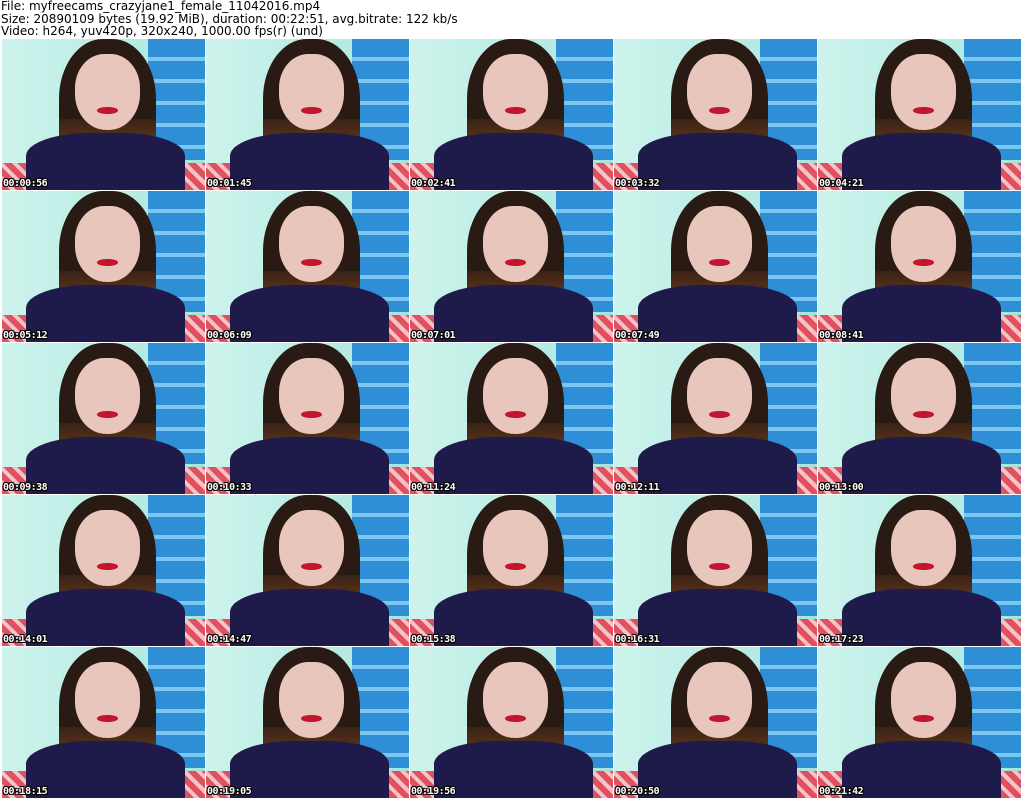  Describe the element at coordinates (841, 335) in the screenshot. I see `thumbnail-timestamp: 00:08:41` at that location.